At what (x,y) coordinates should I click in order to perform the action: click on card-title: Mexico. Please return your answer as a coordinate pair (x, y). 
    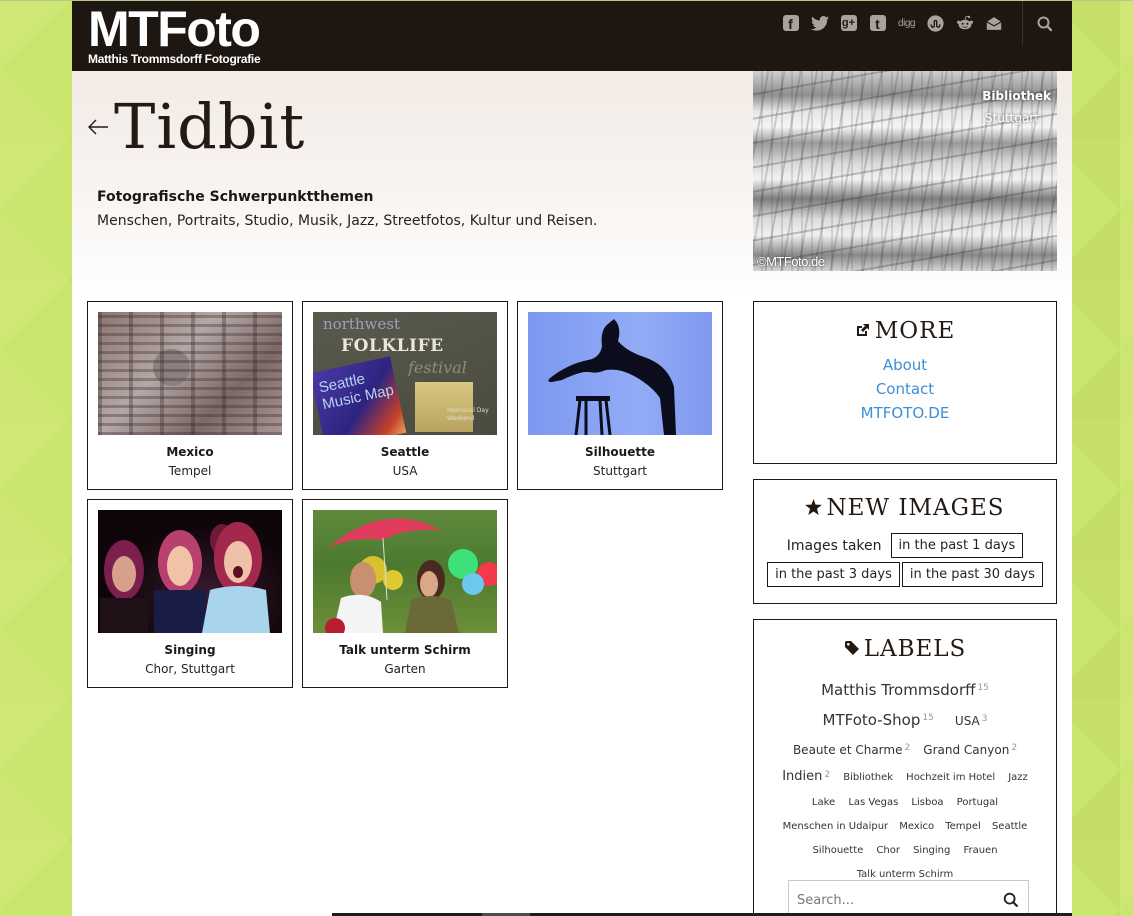
    Looking at the image, I should click on (190, 452).